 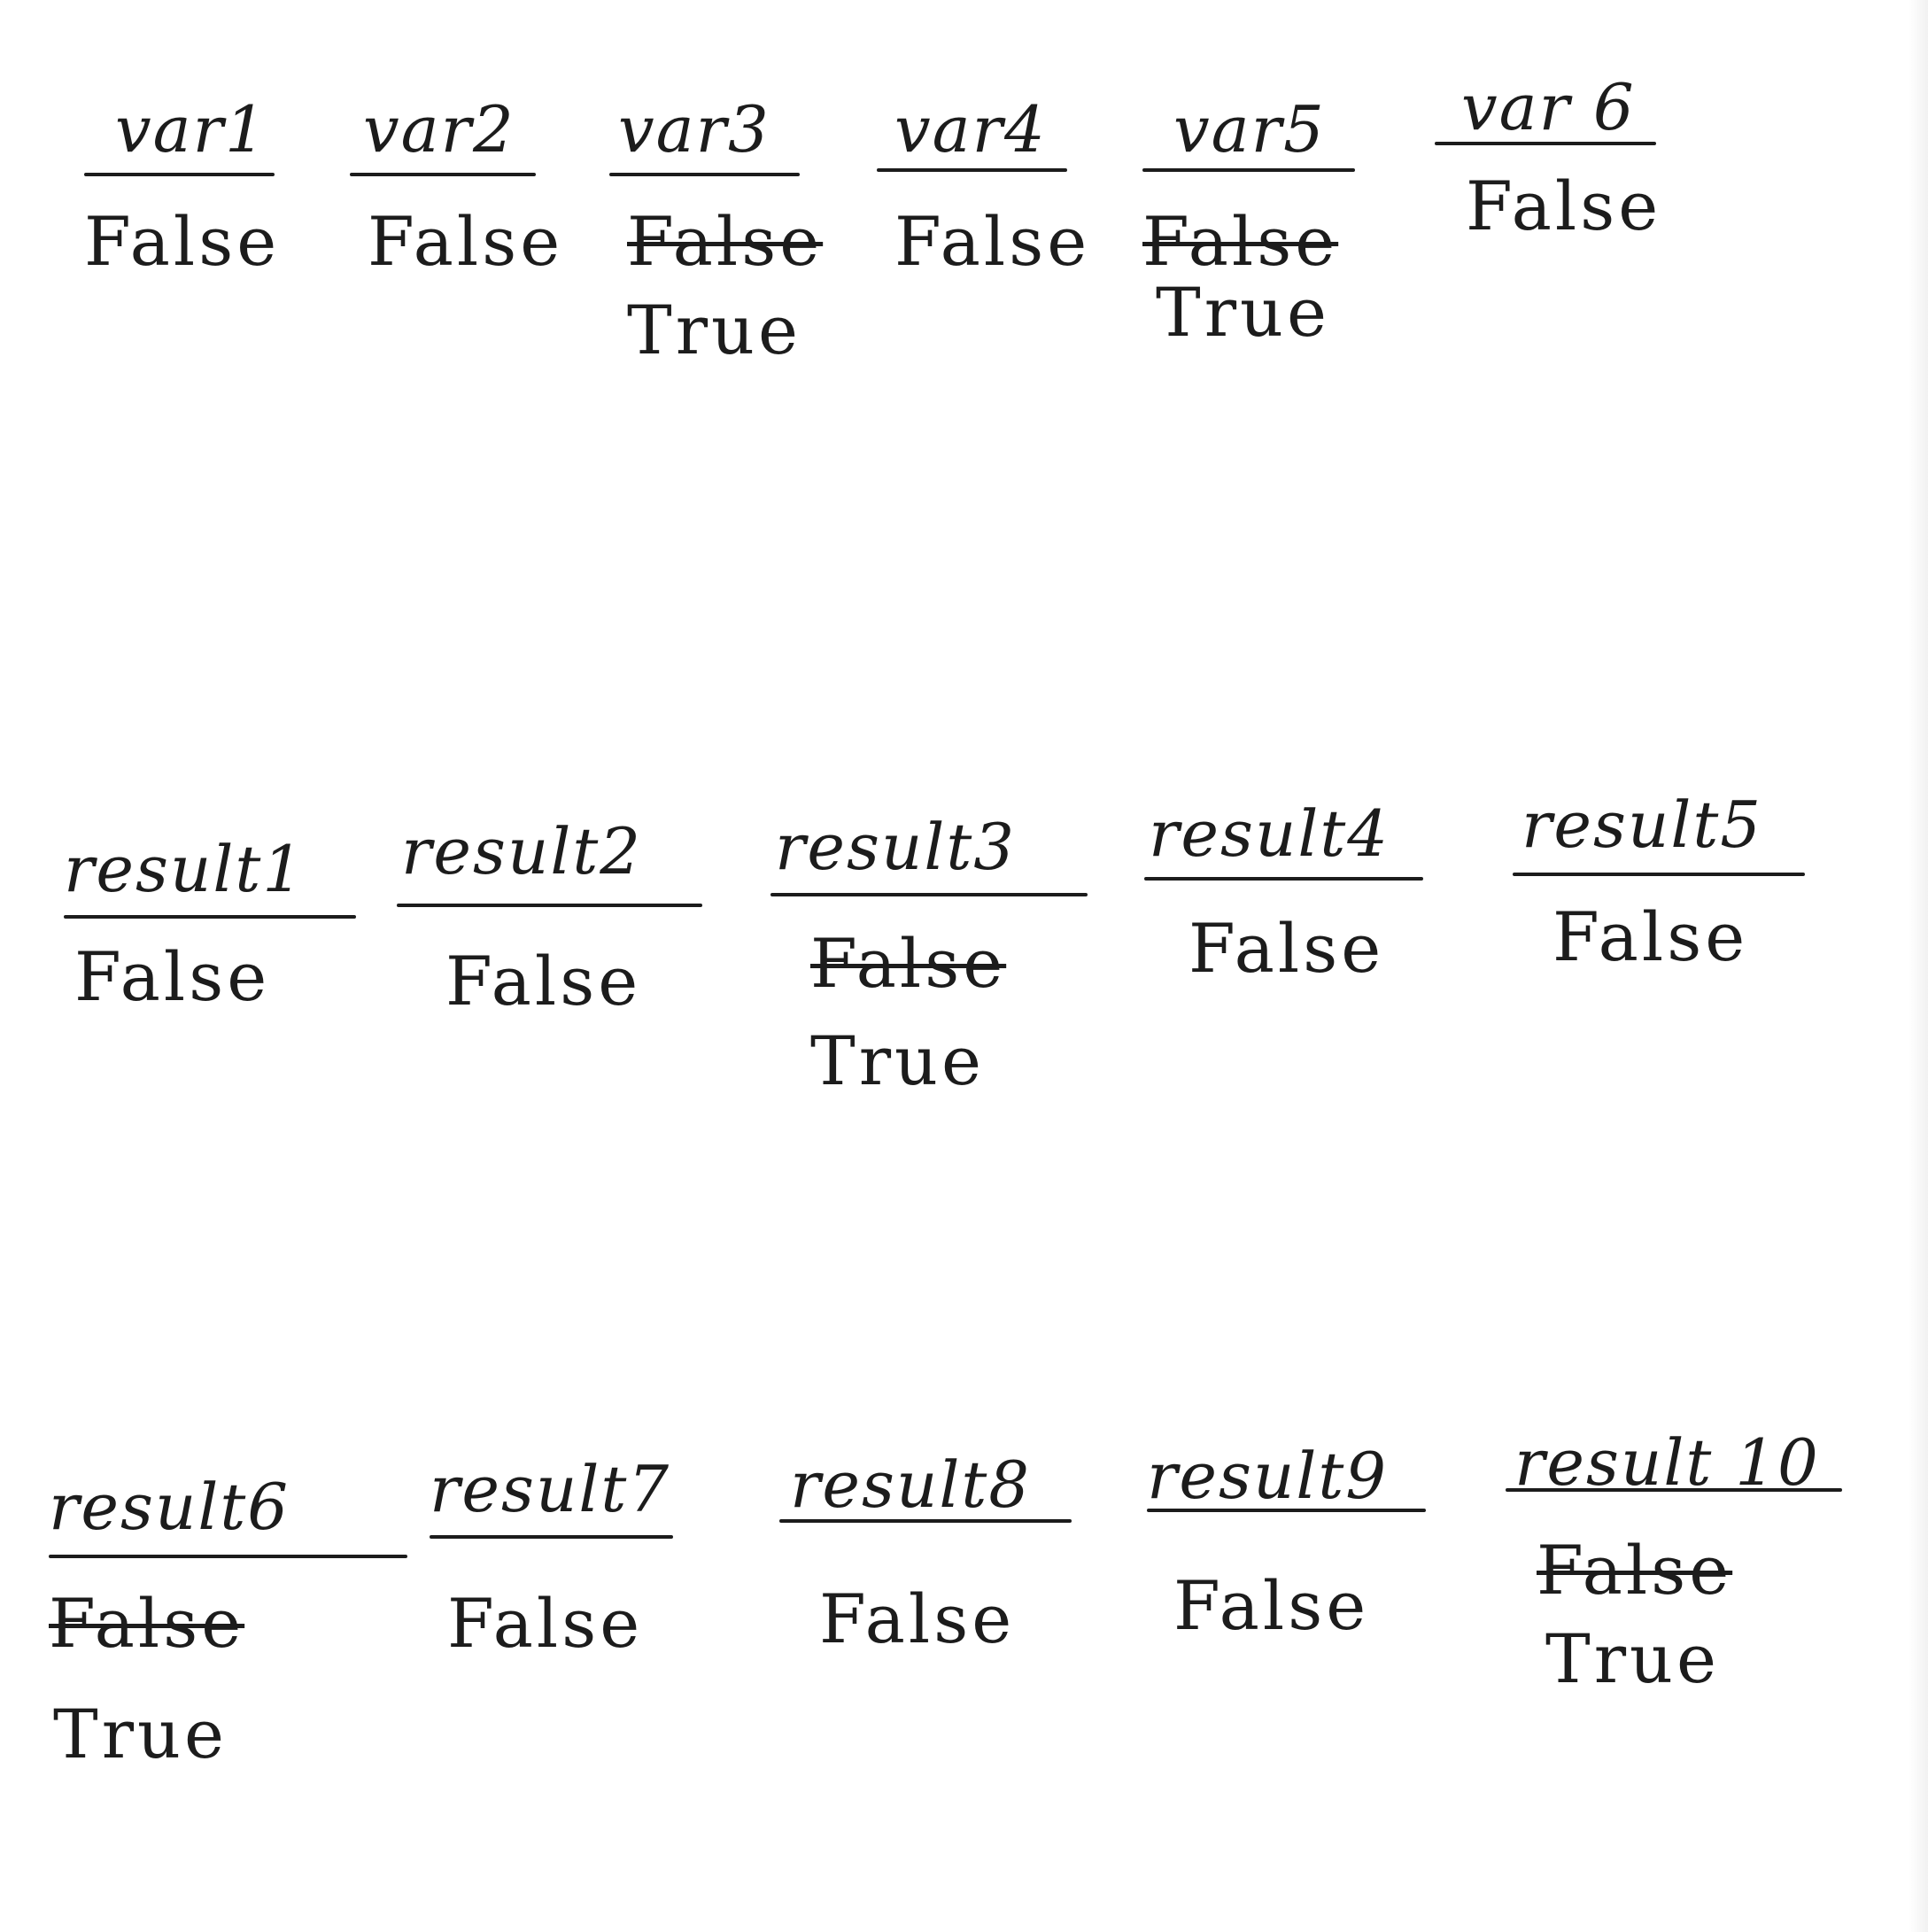 I want to click on result9-underline, so click(x=1286, y=1510).